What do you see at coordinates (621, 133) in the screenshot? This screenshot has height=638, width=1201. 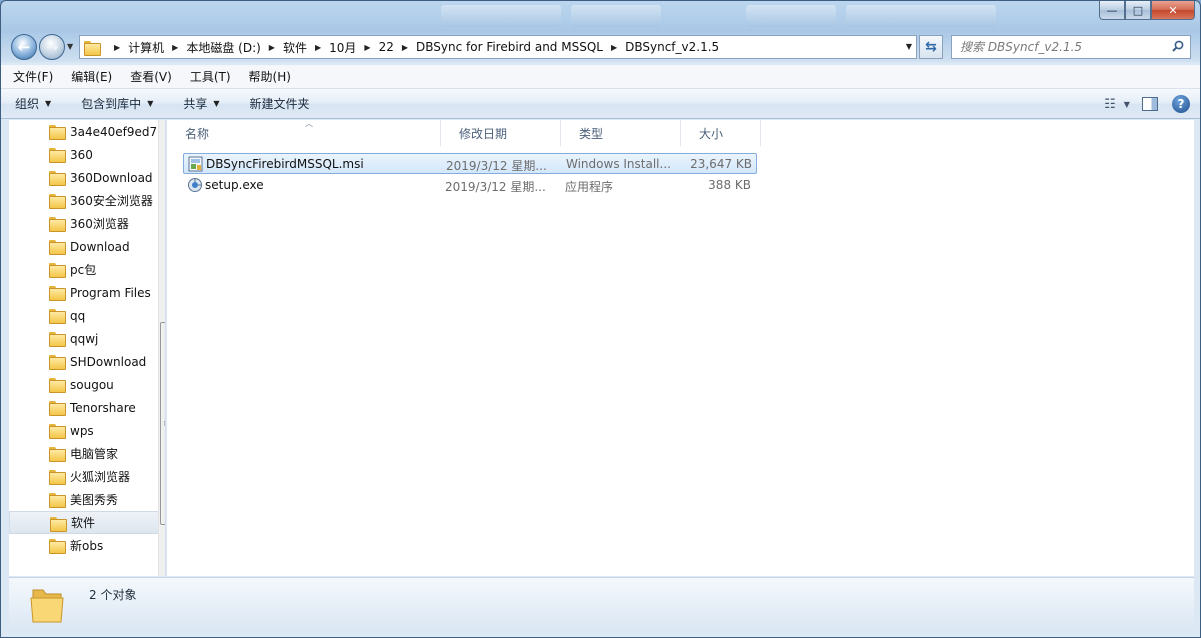 I see `column-header-type: 类型` at bounding box center [621, 133].